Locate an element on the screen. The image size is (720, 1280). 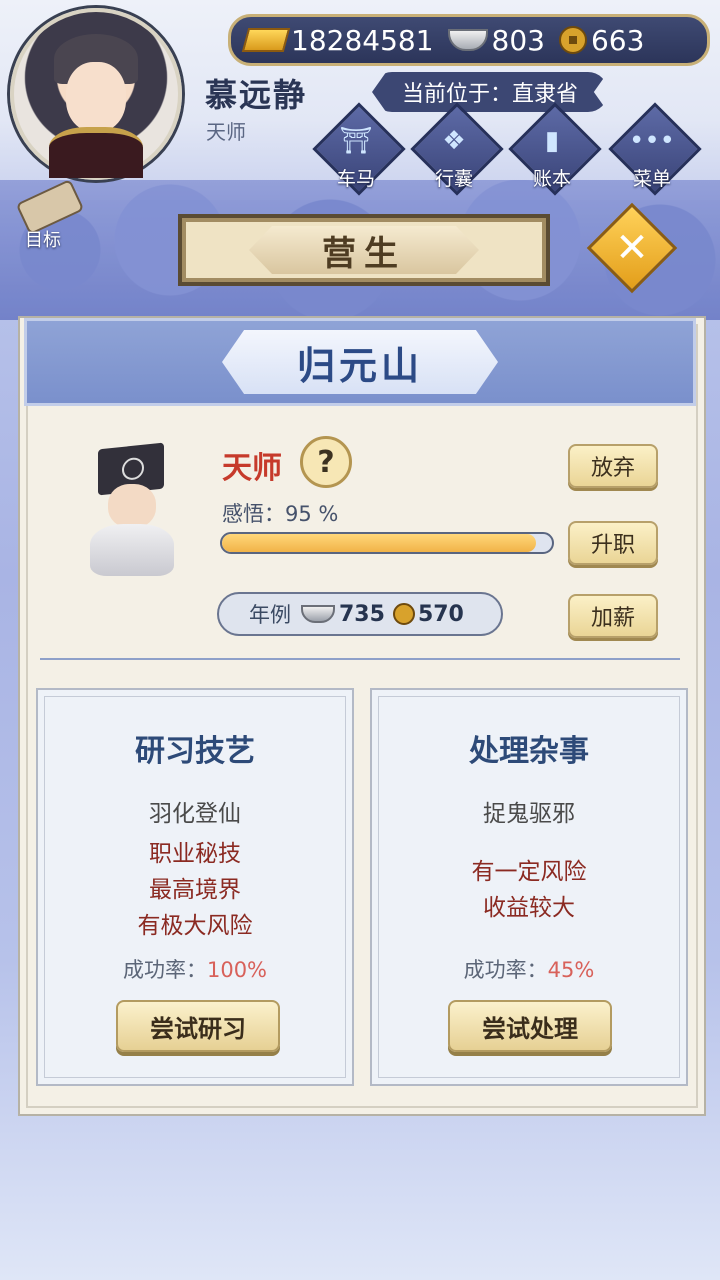
success-rate: 成功率：100% is located at coordinates (195, 970).